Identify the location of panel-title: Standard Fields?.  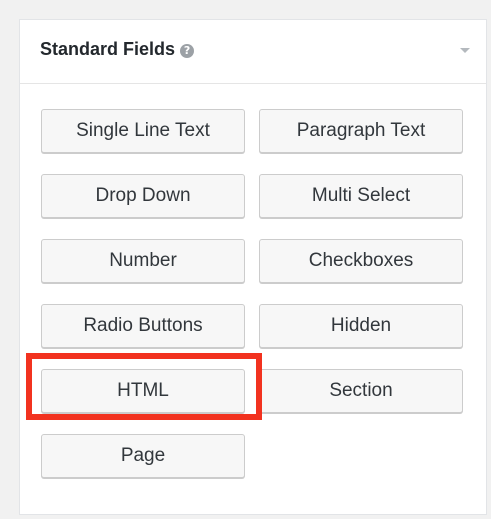
(117, 49).